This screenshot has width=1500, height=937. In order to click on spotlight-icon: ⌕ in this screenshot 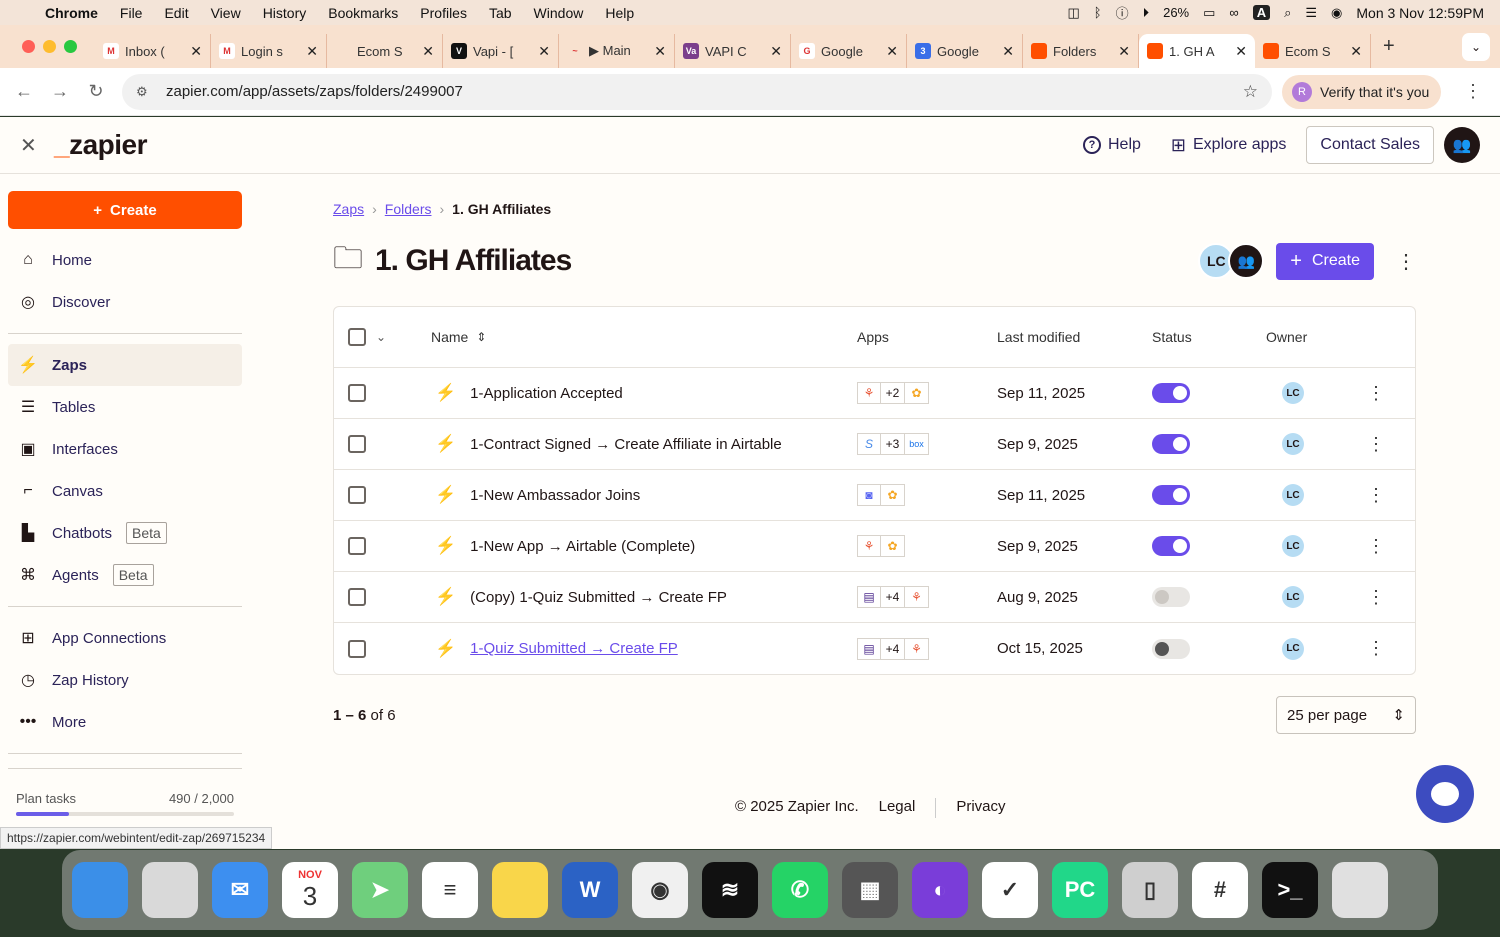, I will do `click(1287, 13)`.